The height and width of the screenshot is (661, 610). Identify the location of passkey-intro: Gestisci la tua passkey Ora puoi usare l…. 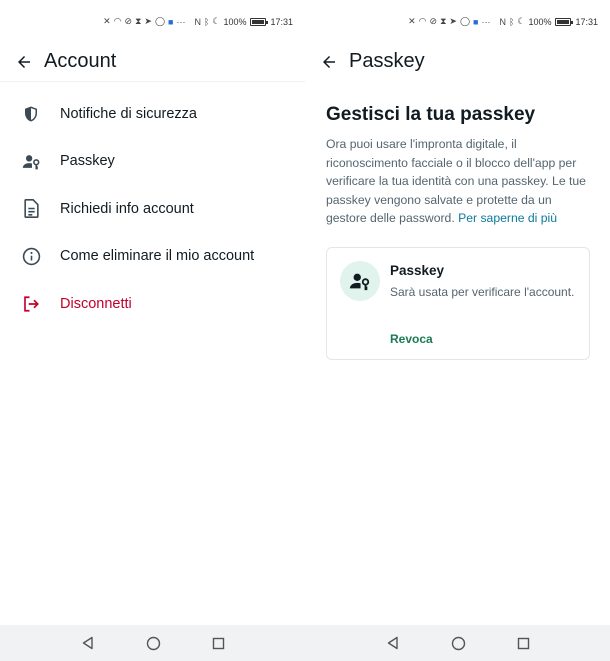
(460, 166).